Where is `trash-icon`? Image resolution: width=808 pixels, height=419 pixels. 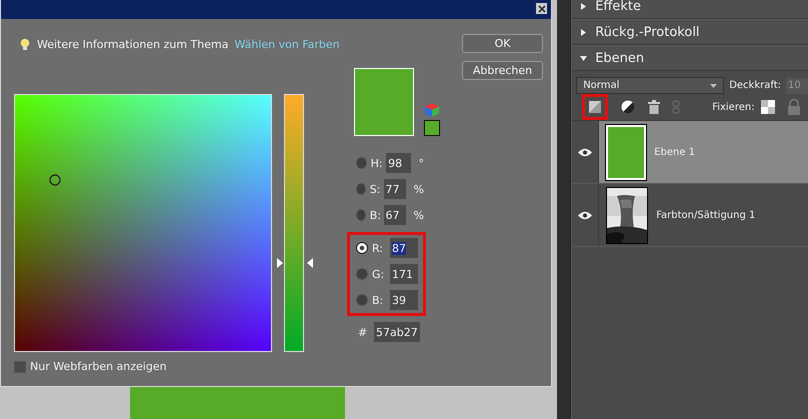 trash-icon is located at coordinates (654, 107).